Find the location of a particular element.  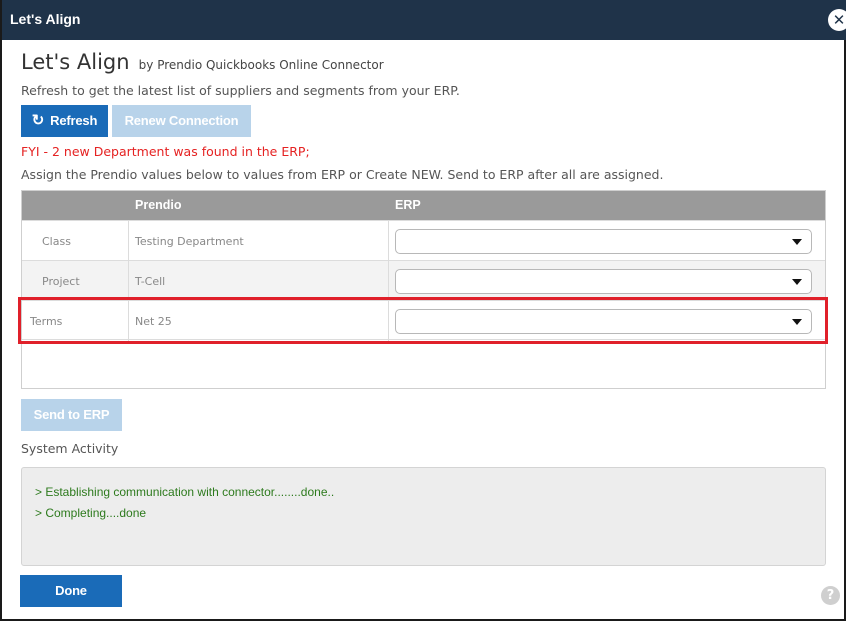

done-button: Done is located at coordinates (71, 591).